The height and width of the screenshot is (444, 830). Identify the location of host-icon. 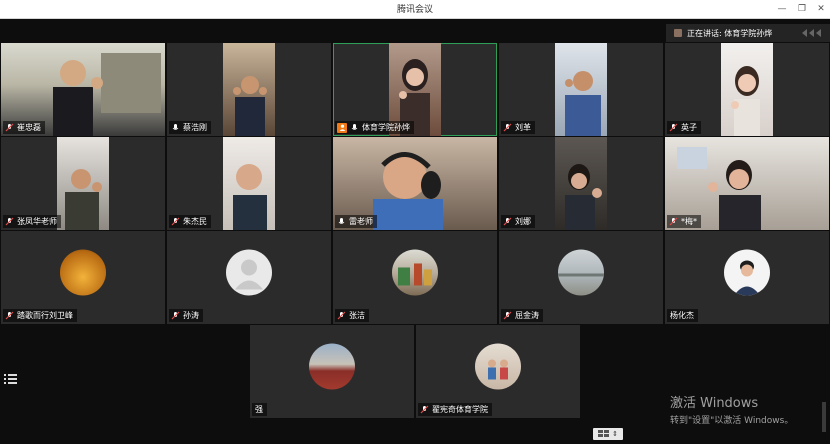
(342, 127).